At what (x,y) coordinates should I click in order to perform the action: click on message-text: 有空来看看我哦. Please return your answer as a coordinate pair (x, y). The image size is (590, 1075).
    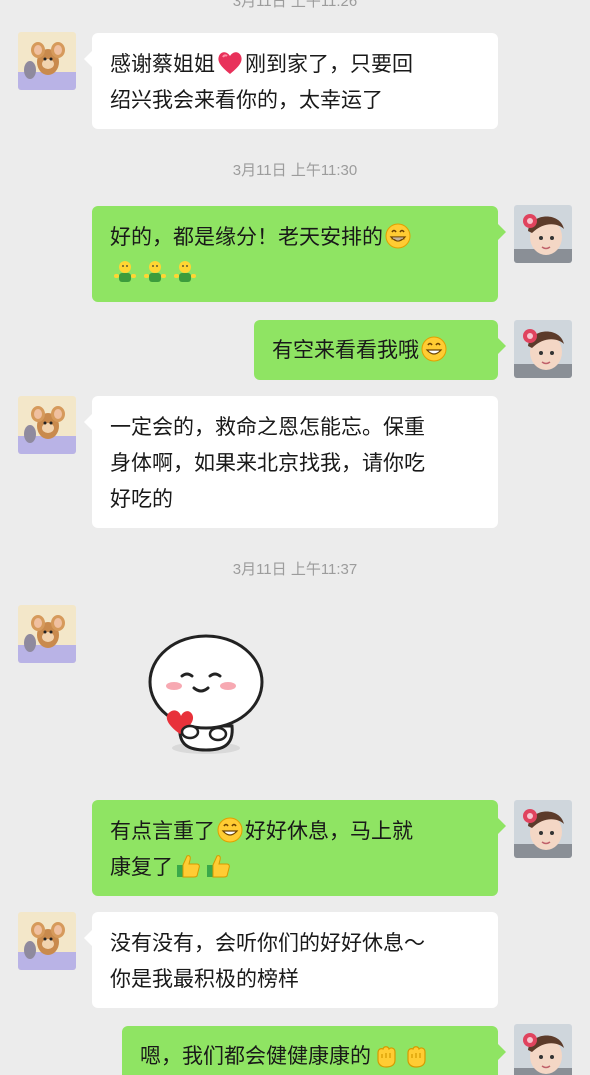
    Looking at the image, I should click on (345, 350).